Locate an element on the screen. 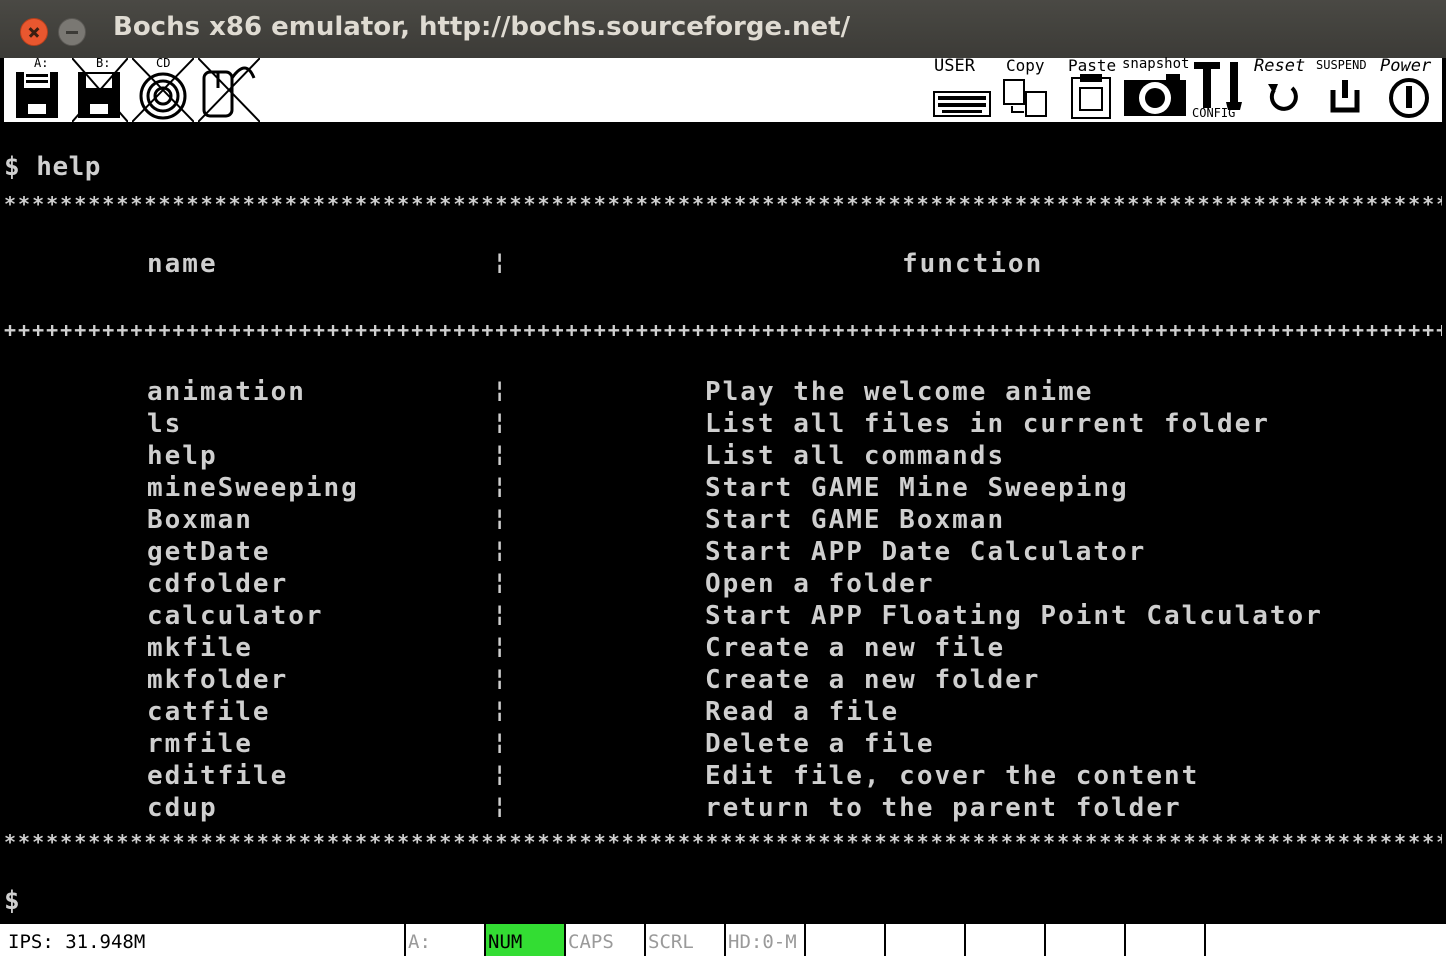 The image size is (1446, 956). command-name: getDate is located at coordinates (209, 552).